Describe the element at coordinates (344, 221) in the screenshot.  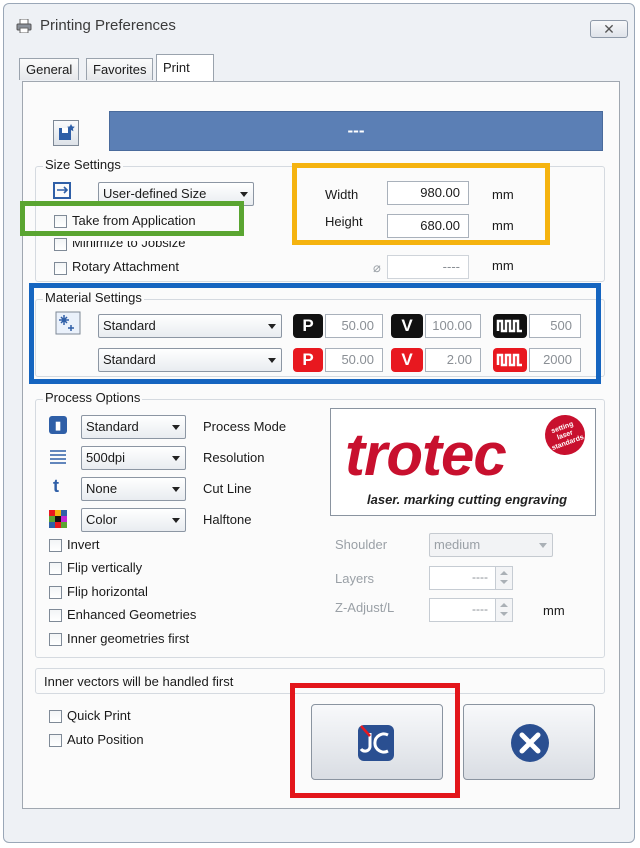
I see `height-label: Height` at that location.